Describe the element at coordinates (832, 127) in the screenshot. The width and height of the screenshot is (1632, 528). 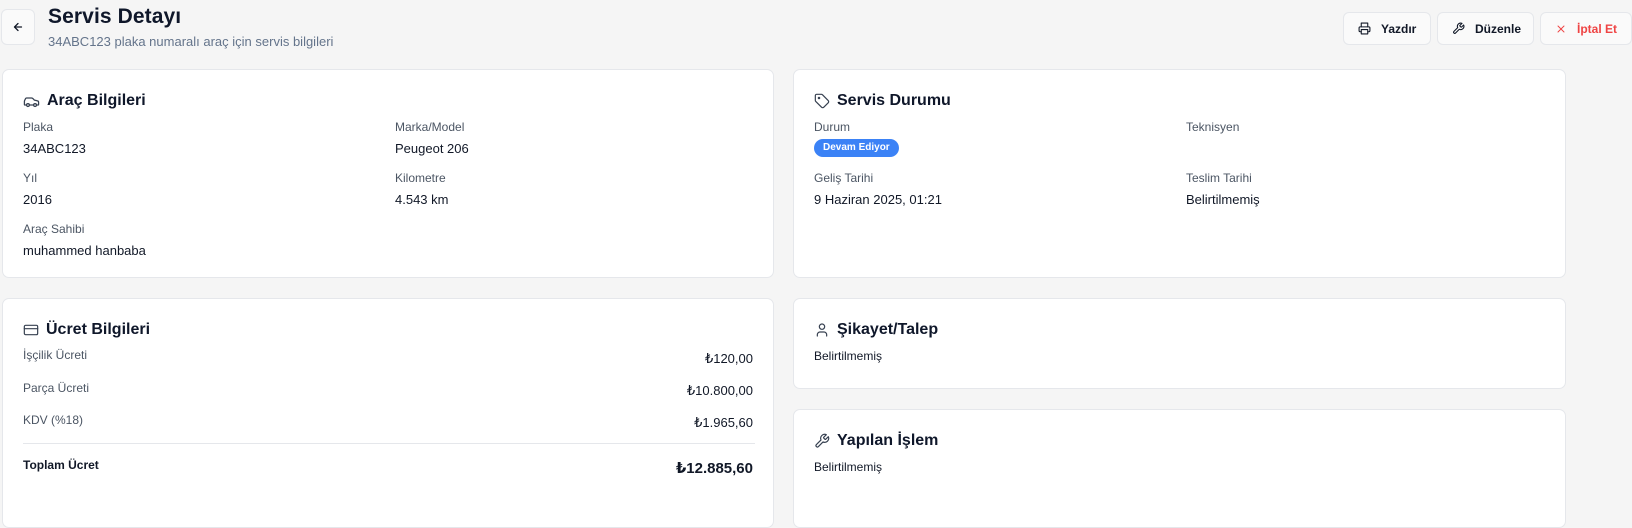
I see `state-label: Durum` at that location.